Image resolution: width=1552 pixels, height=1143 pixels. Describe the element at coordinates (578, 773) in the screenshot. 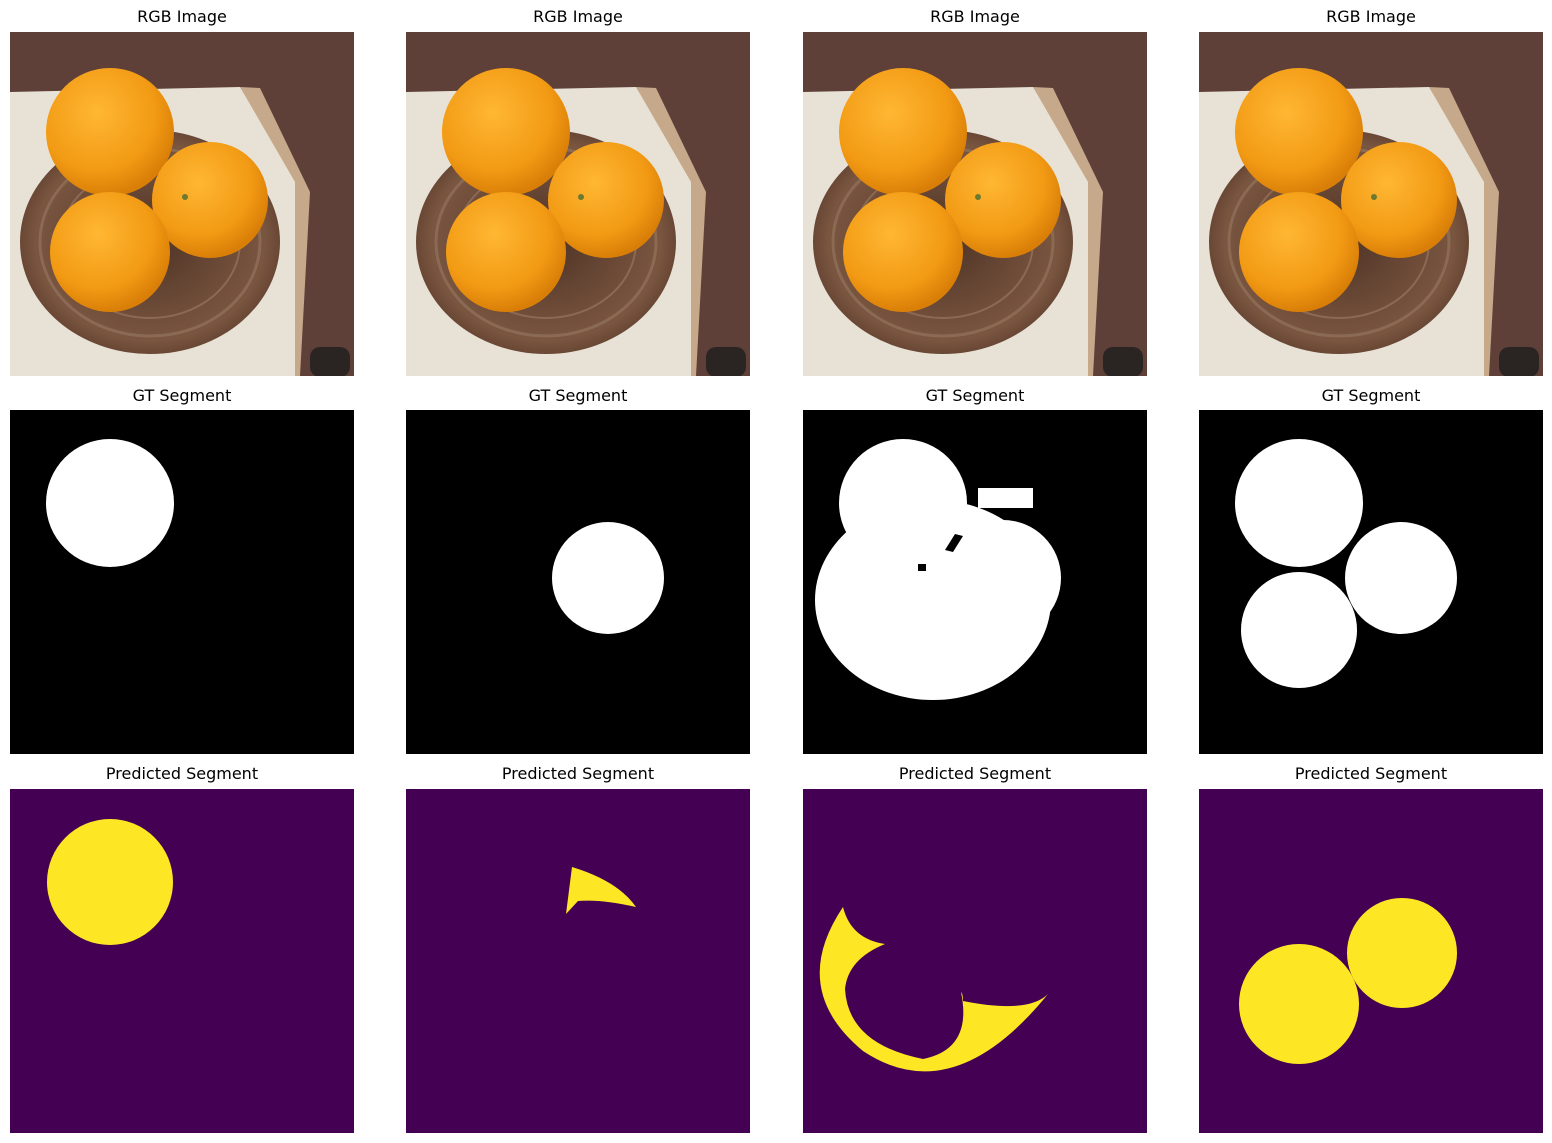

I see `title-pred-2: Predicted Segment` at that location.